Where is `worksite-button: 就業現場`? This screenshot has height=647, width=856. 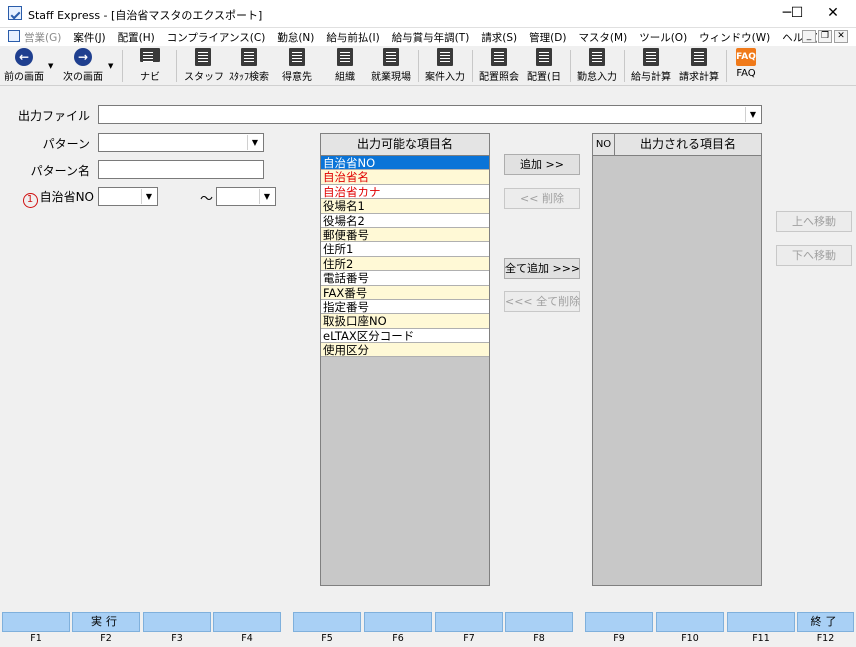
worksite-button: 就業現場 is located at coordinates (391, 66).